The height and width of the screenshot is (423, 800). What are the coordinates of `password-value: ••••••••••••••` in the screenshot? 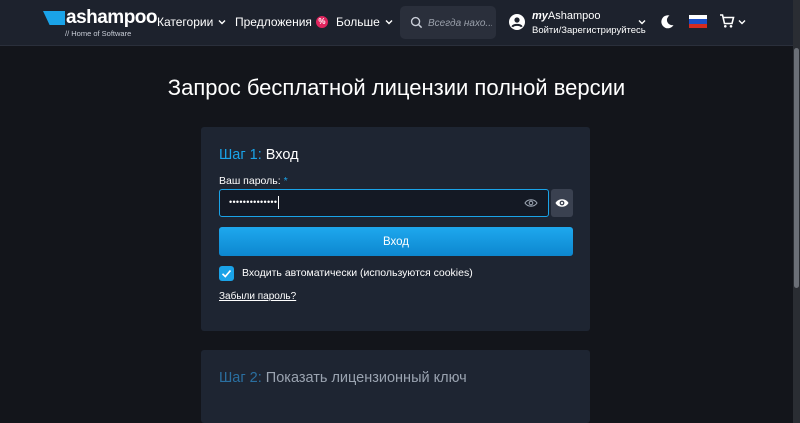 It's located at (254, 202).